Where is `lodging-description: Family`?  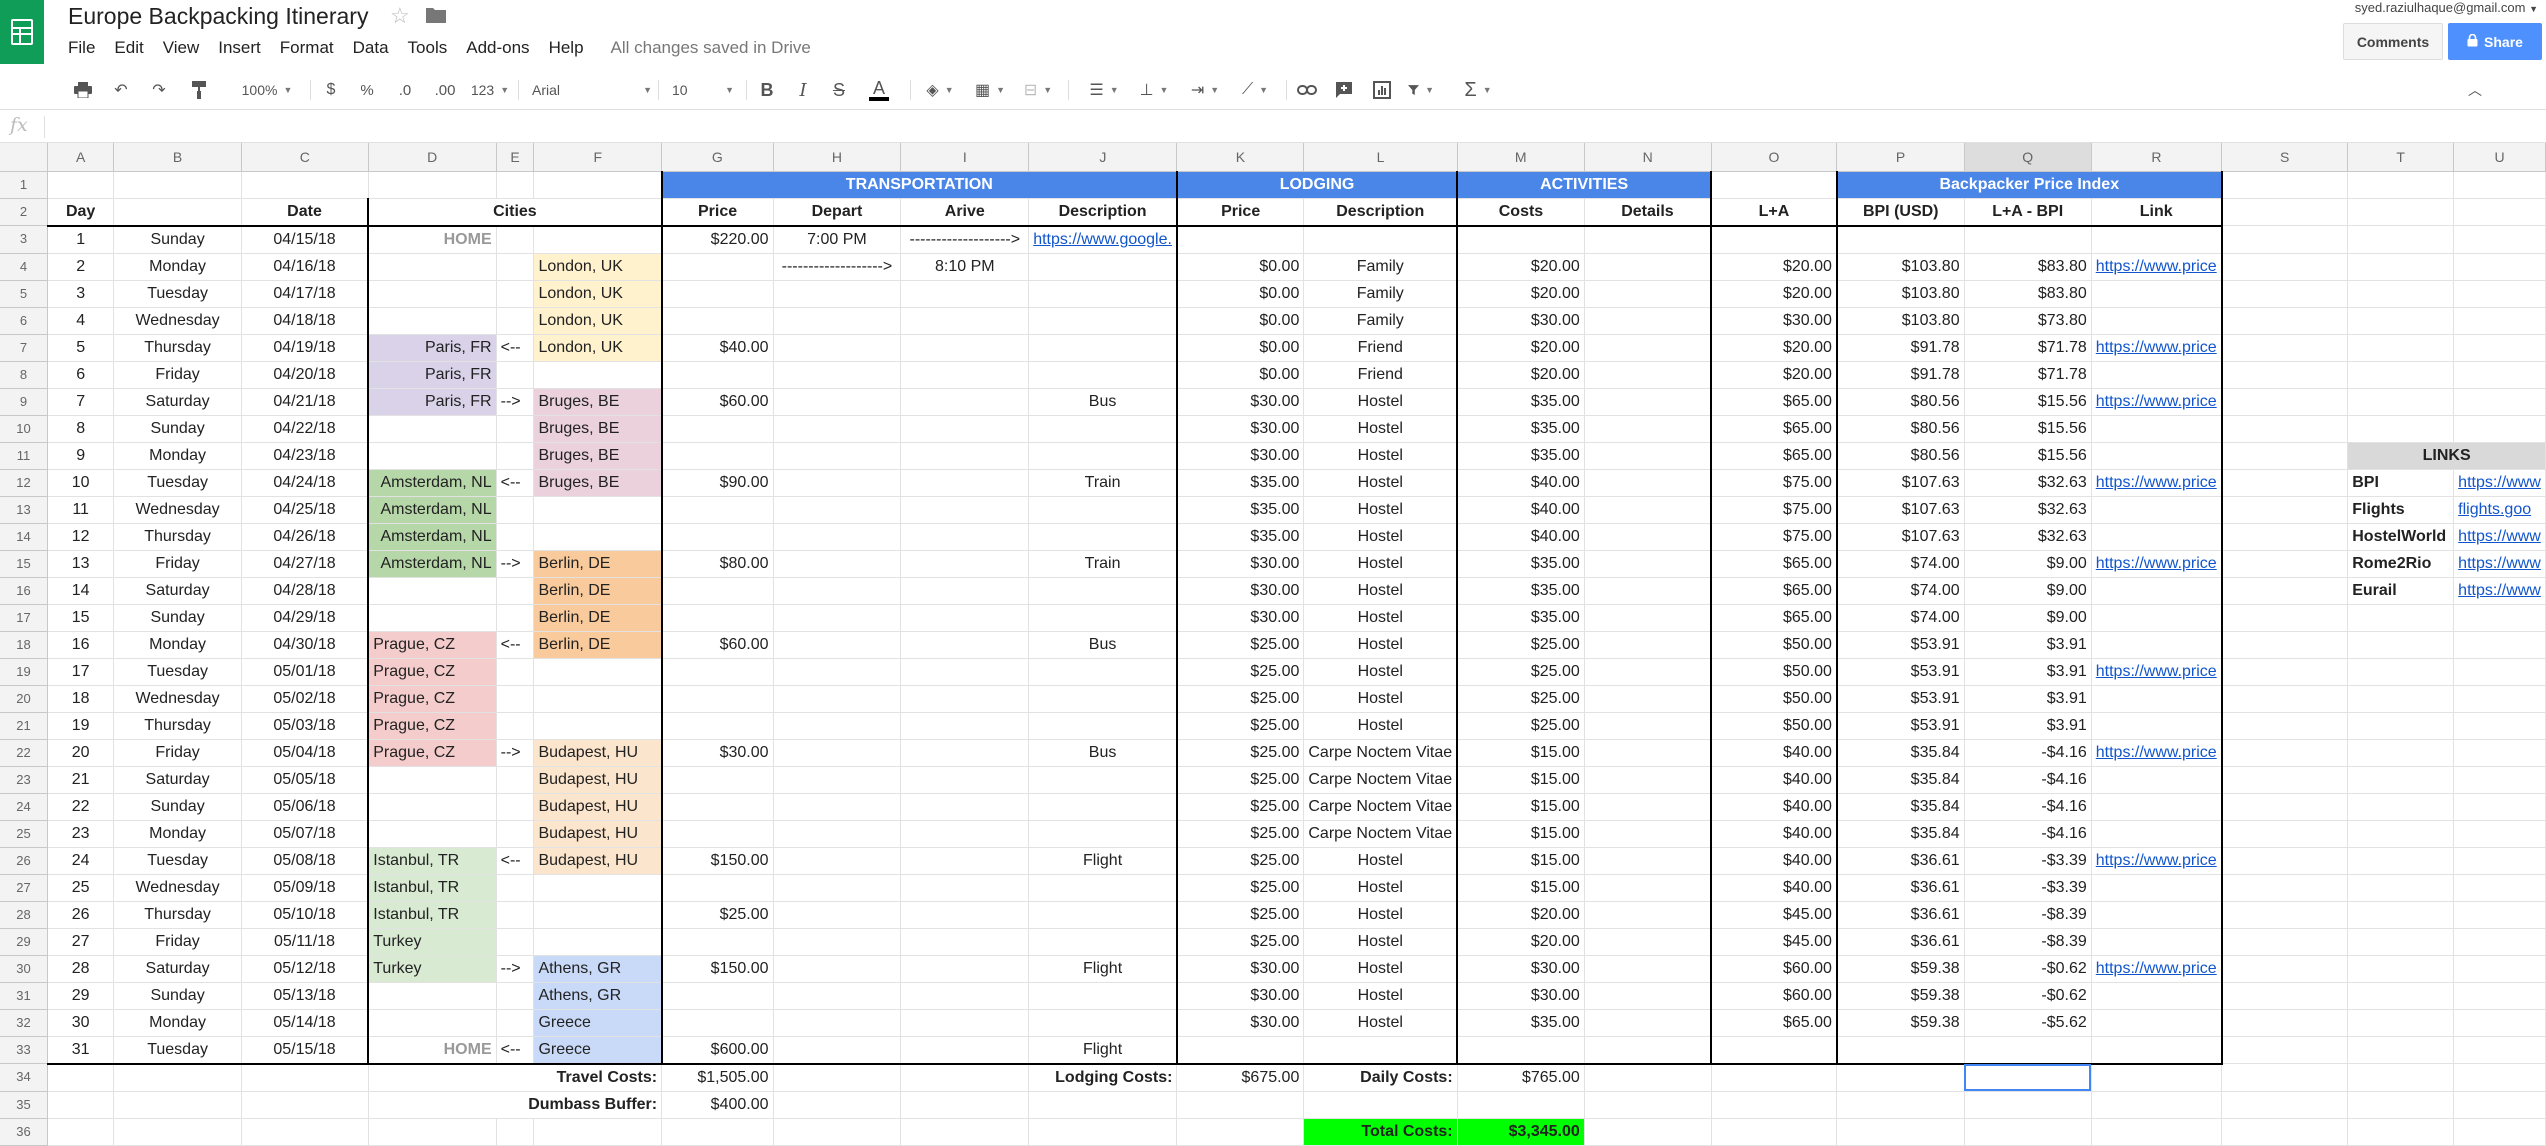 lodging-description: Family is located at coordinates (1380, 321).